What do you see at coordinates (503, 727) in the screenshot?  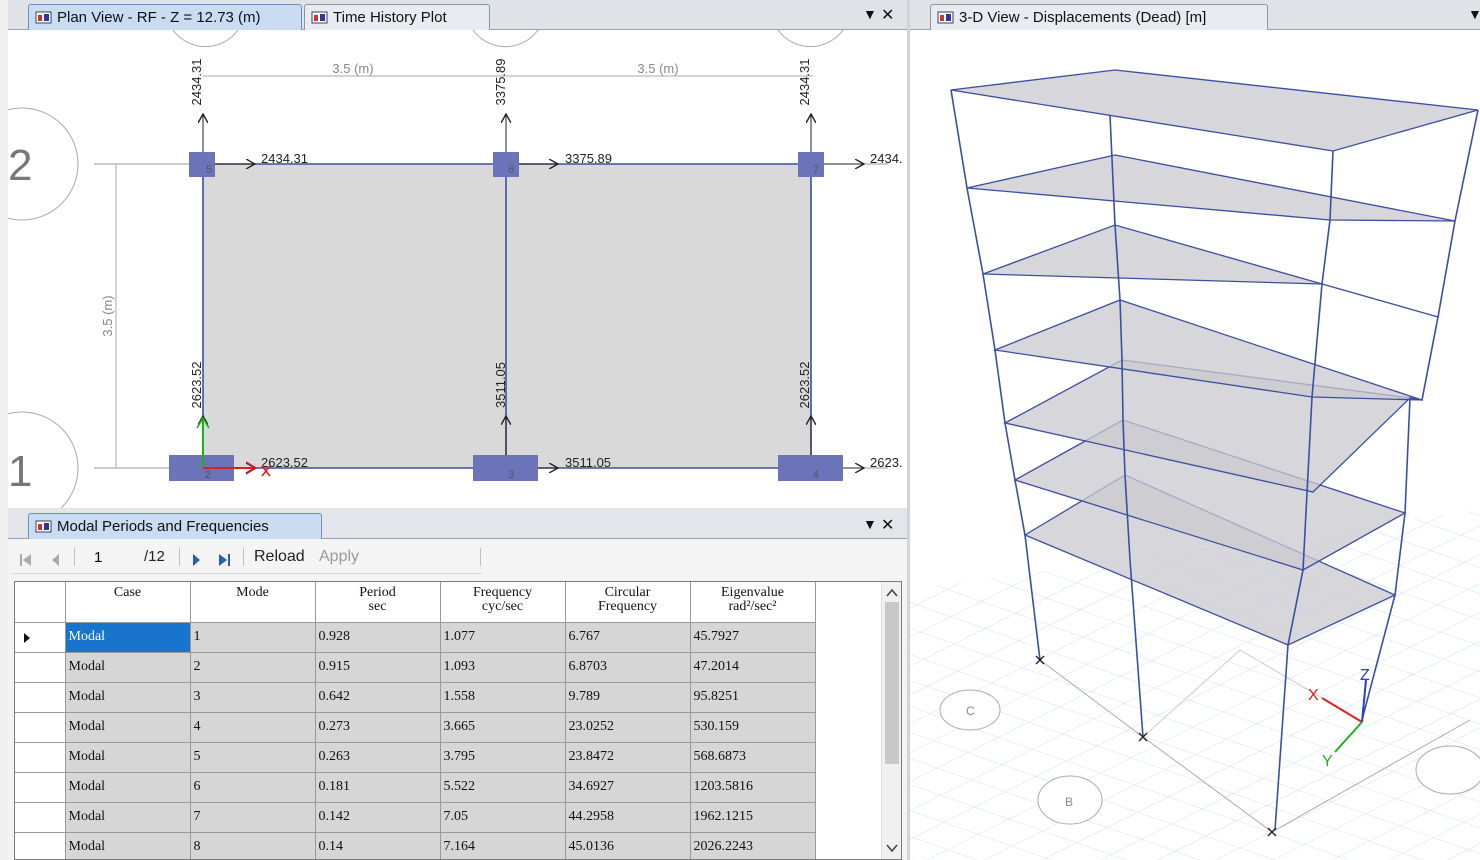 I see `table-cell: 3.665` at bounding box center [503, 727].